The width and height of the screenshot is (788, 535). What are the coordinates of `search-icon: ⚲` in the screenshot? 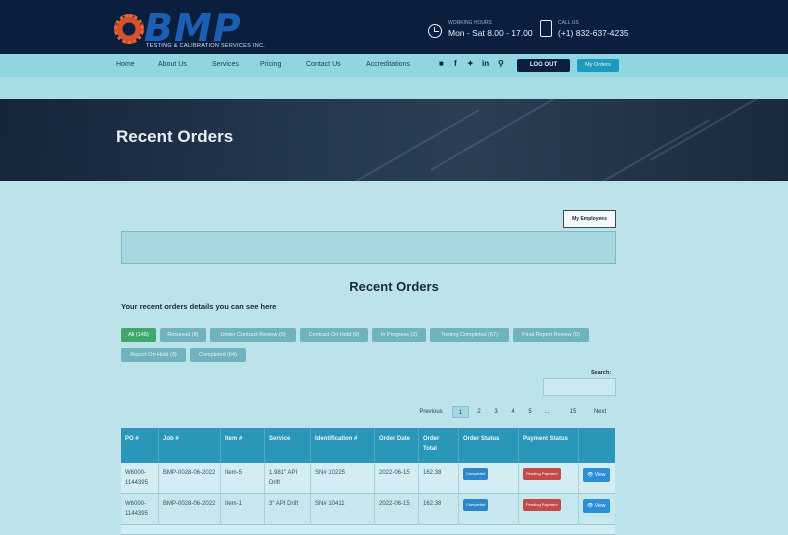 It's located at (501, 63).